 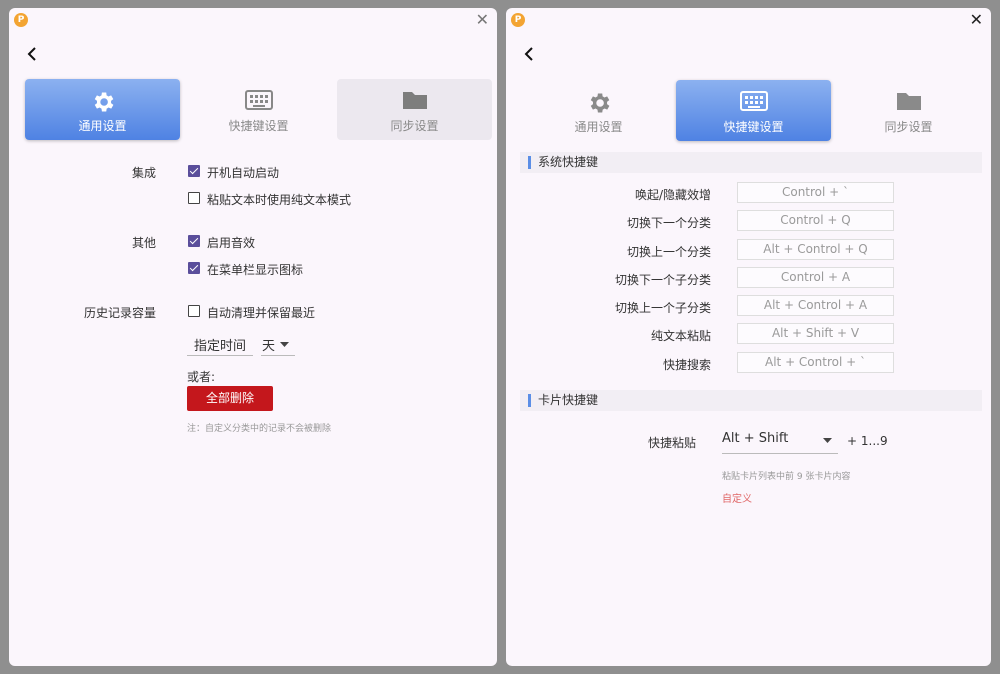 What do you see at coordinates (278, 345) in the screenshot?
I see `unit-select: 天` at bounding box center [278, 345].